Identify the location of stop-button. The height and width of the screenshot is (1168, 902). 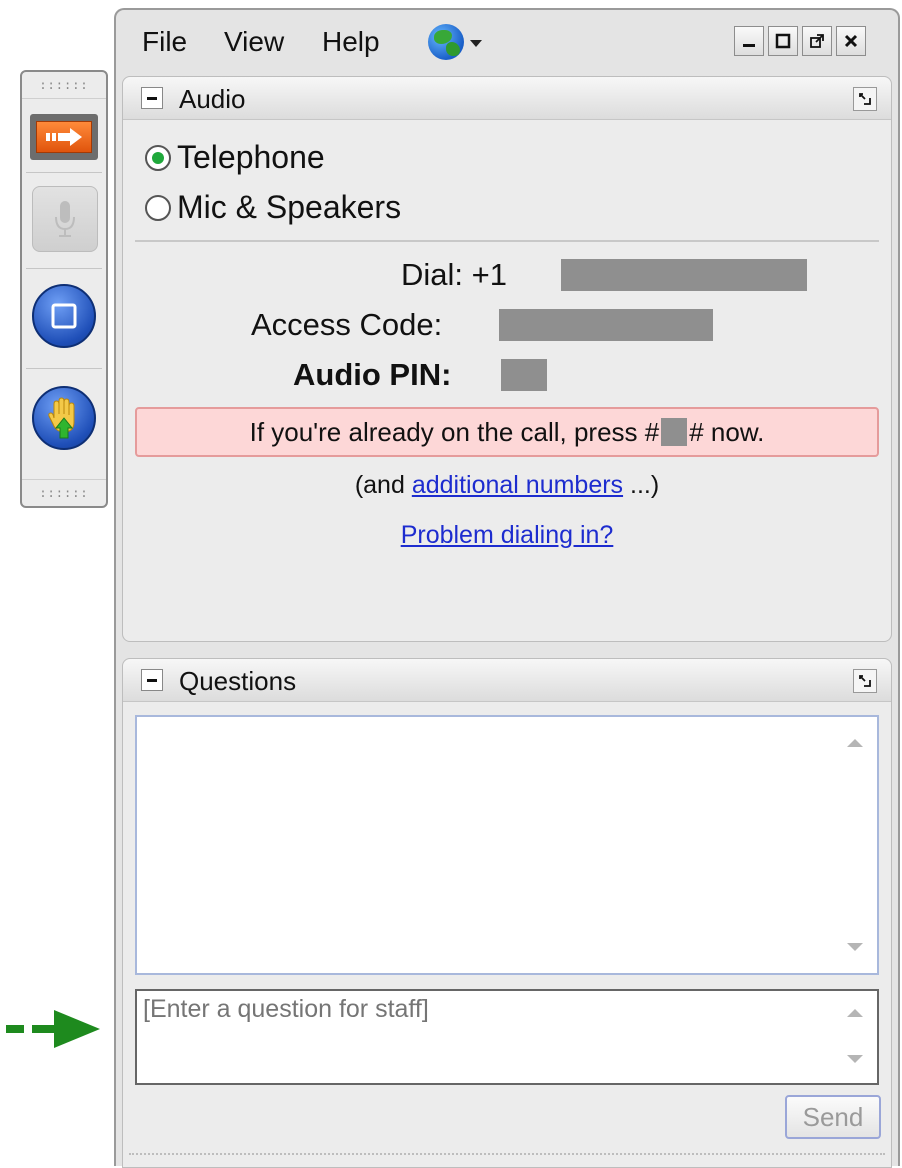
(64, 316).